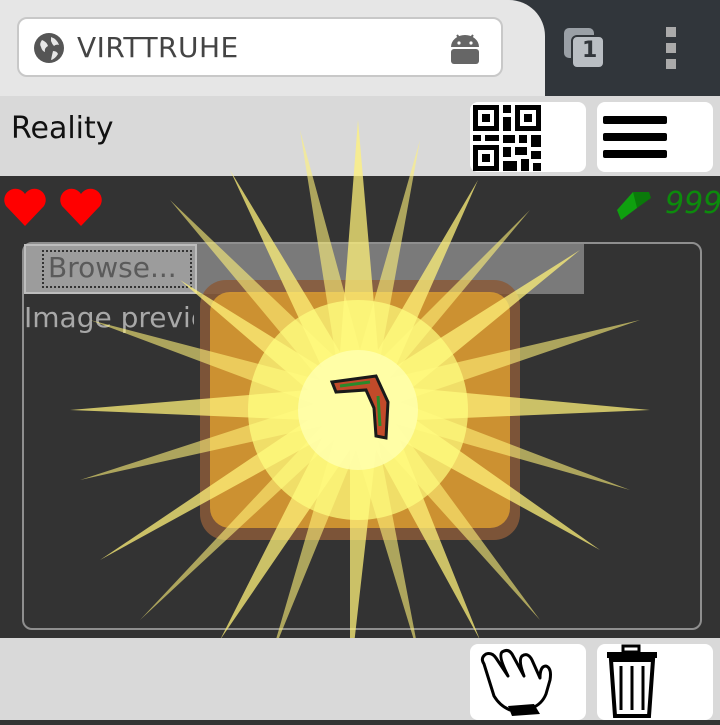 This screenshot has width=720, height=725. I want to click on qr-code-button, so click(528, 137).